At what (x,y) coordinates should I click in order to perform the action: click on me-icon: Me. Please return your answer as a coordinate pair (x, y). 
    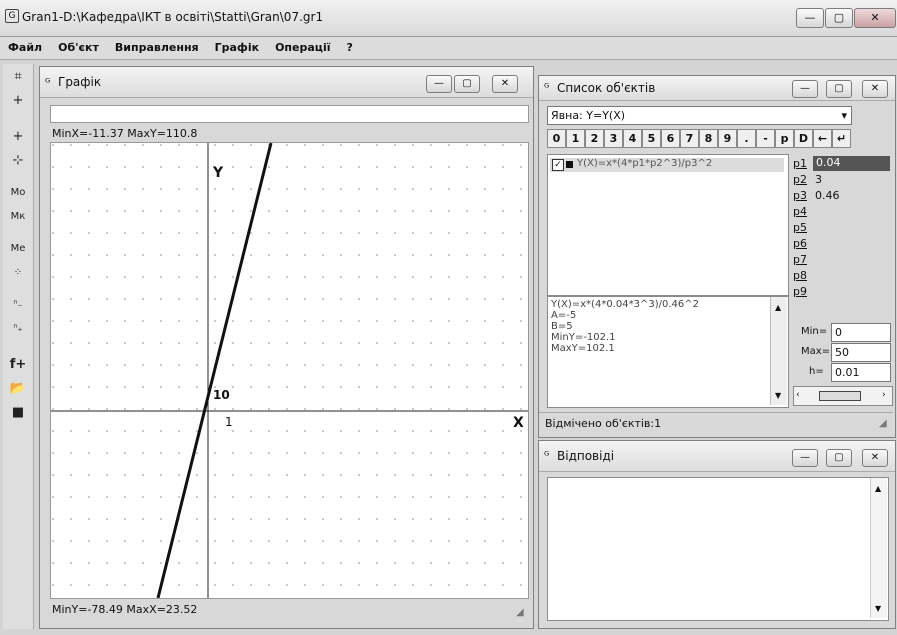
    Looking at the image, I should click on (18, 249).